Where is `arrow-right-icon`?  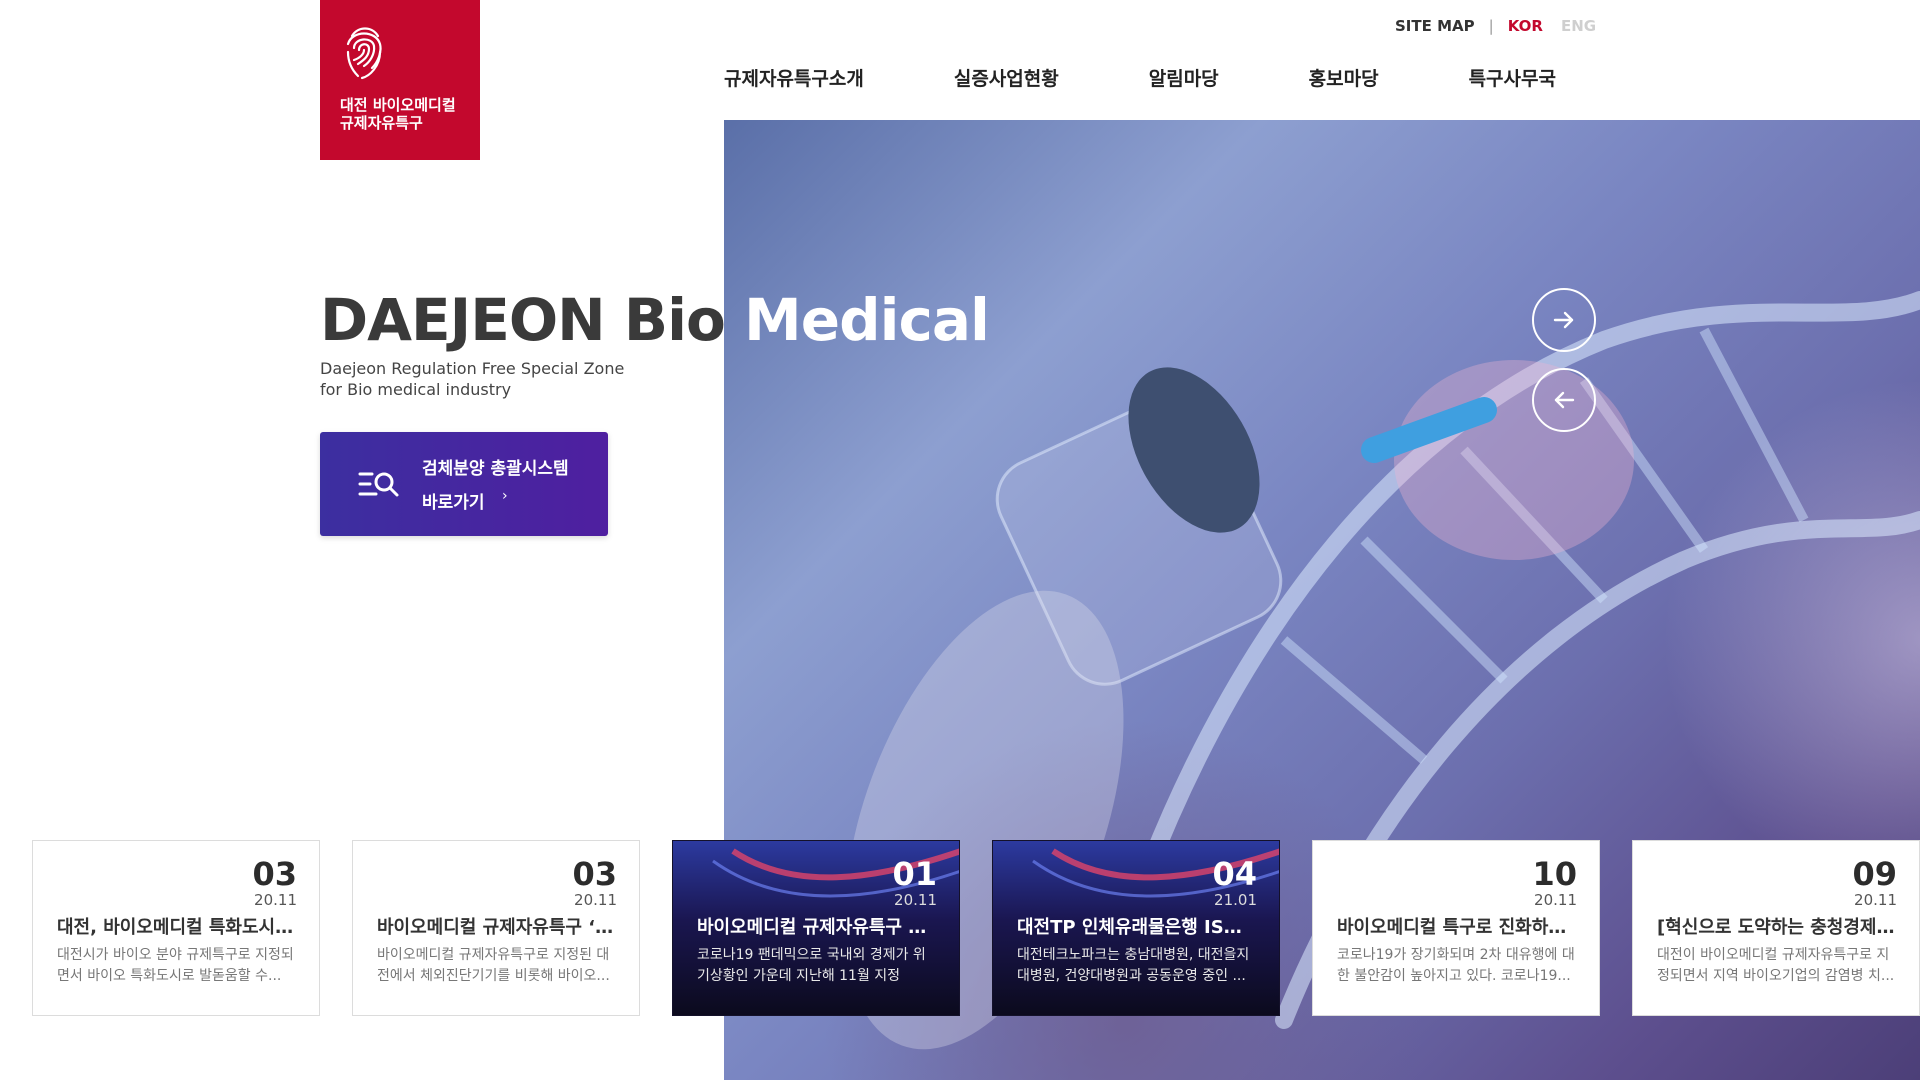 arrow-right-icon is located at coordinates (1563, 320).